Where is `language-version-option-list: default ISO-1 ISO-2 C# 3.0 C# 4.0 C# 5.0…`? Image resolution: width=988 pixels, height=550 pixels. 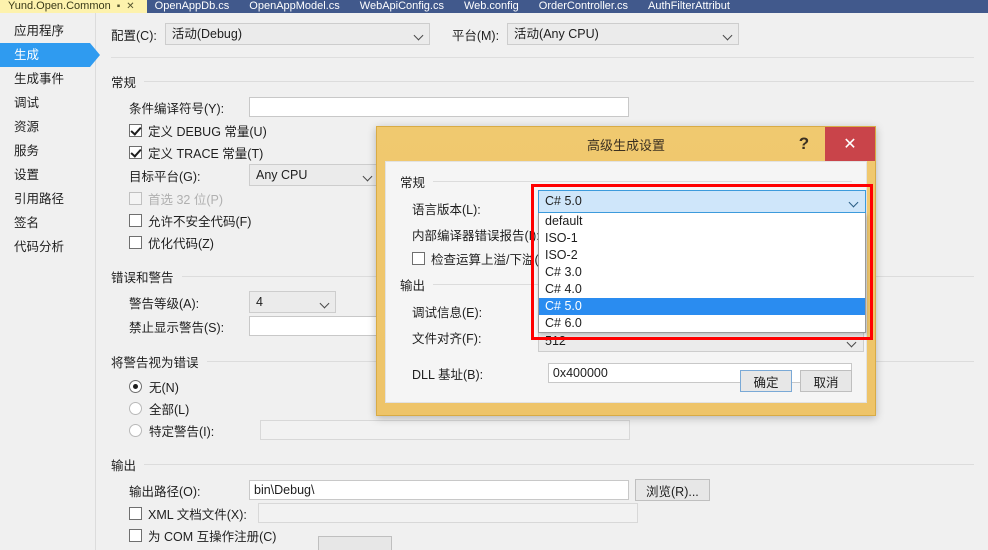 language-version-option-list: default ISO-1 ISO-2 C# 3.0 C# 4.0 C# 5.0… is located at coordinates (702, 273).